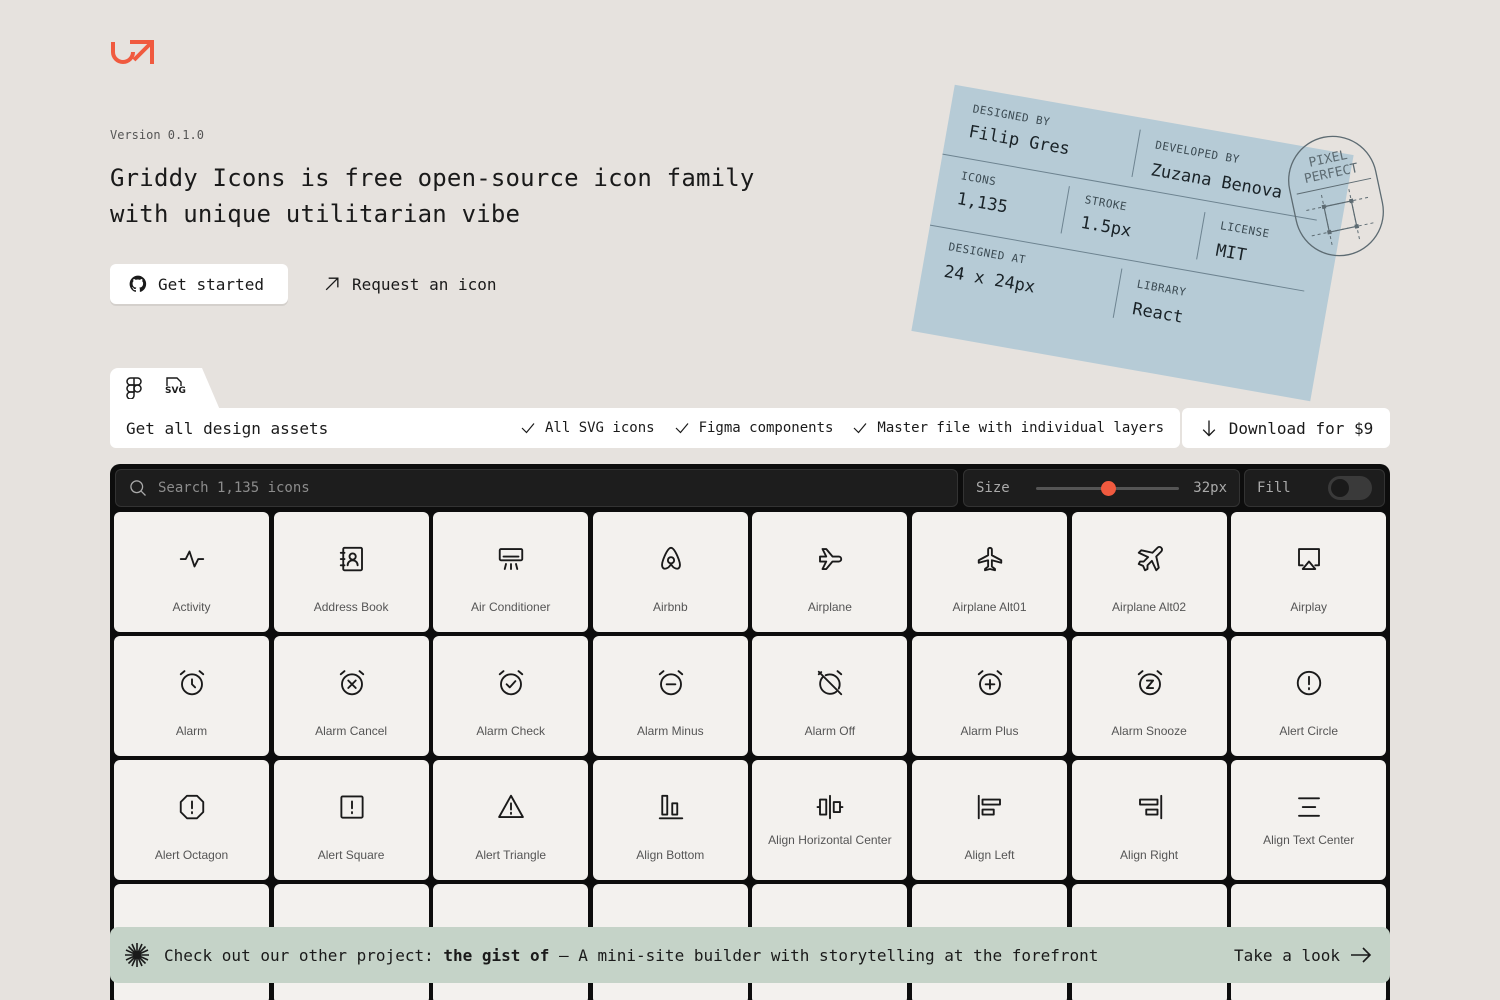  I want to click on ticket-designed-at: 24 x 24px, so click(989, 279).